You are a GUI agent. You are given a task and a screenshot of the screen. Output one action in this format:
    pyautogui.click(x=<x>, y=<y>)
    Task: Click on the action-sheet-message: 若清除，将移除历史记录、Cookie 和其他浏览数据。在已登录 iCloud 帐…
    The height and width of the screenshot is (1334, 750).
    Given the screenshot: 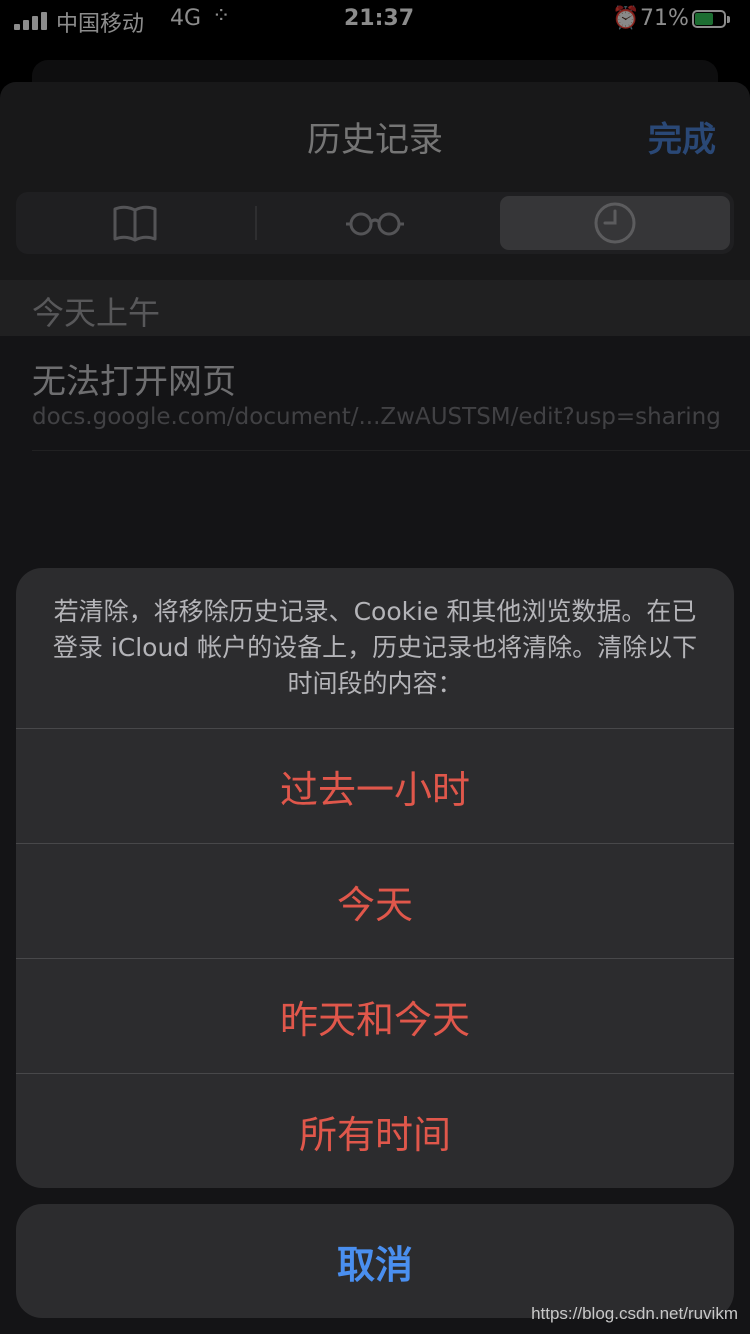 What is the action you would take?
    pyautogui.click(x=375, y=647)
    